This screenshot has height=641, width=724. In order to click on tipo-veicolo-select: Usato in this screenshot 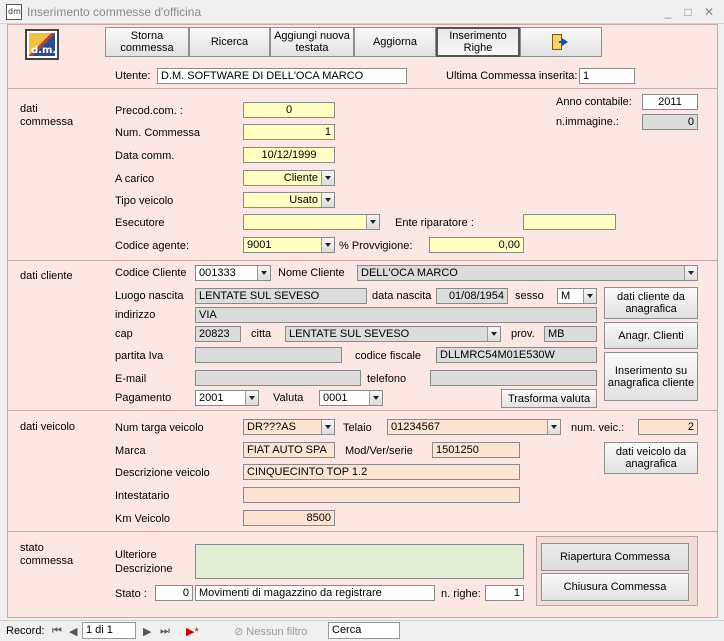, I will do `click(289, 200)`.